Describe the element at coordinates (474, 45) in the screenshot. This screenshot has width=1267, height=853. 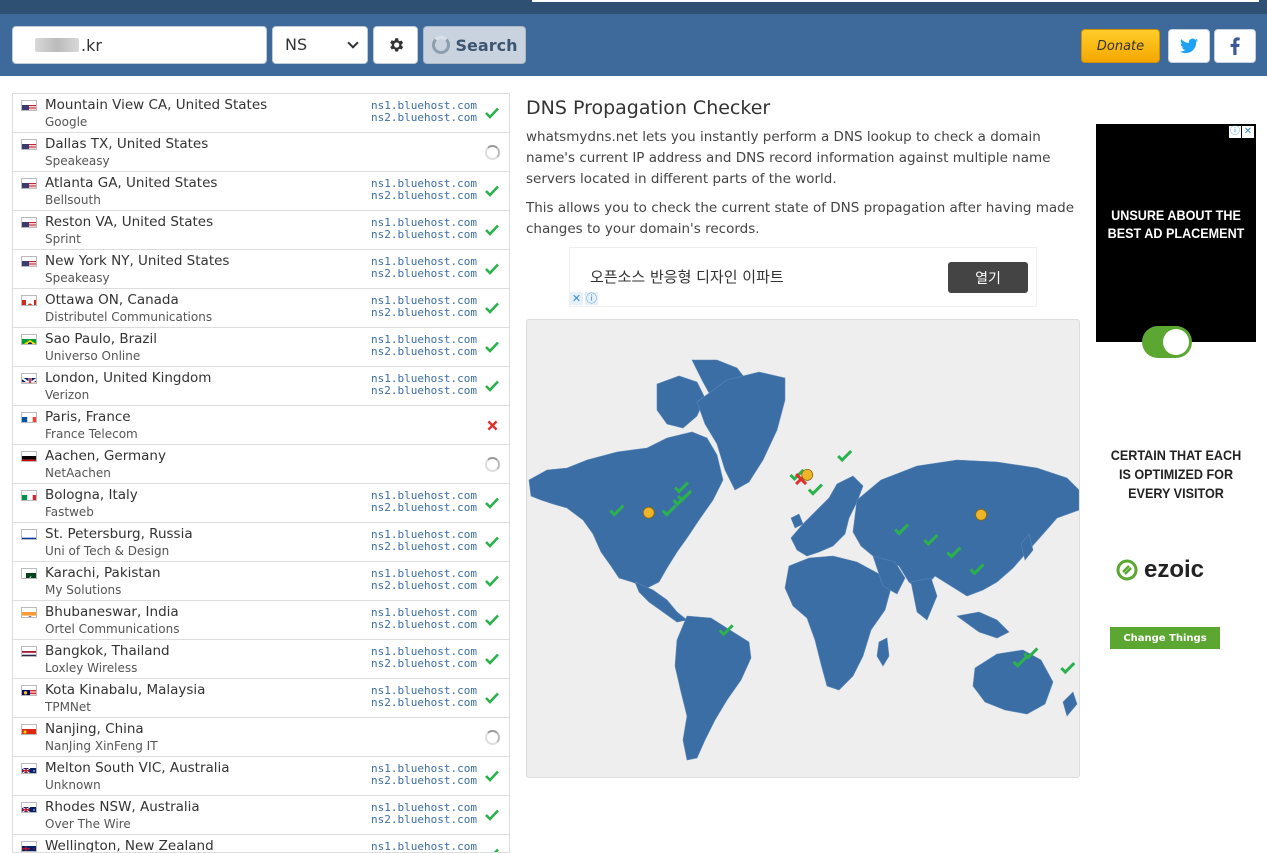
I see `search-button: Search` at that location.